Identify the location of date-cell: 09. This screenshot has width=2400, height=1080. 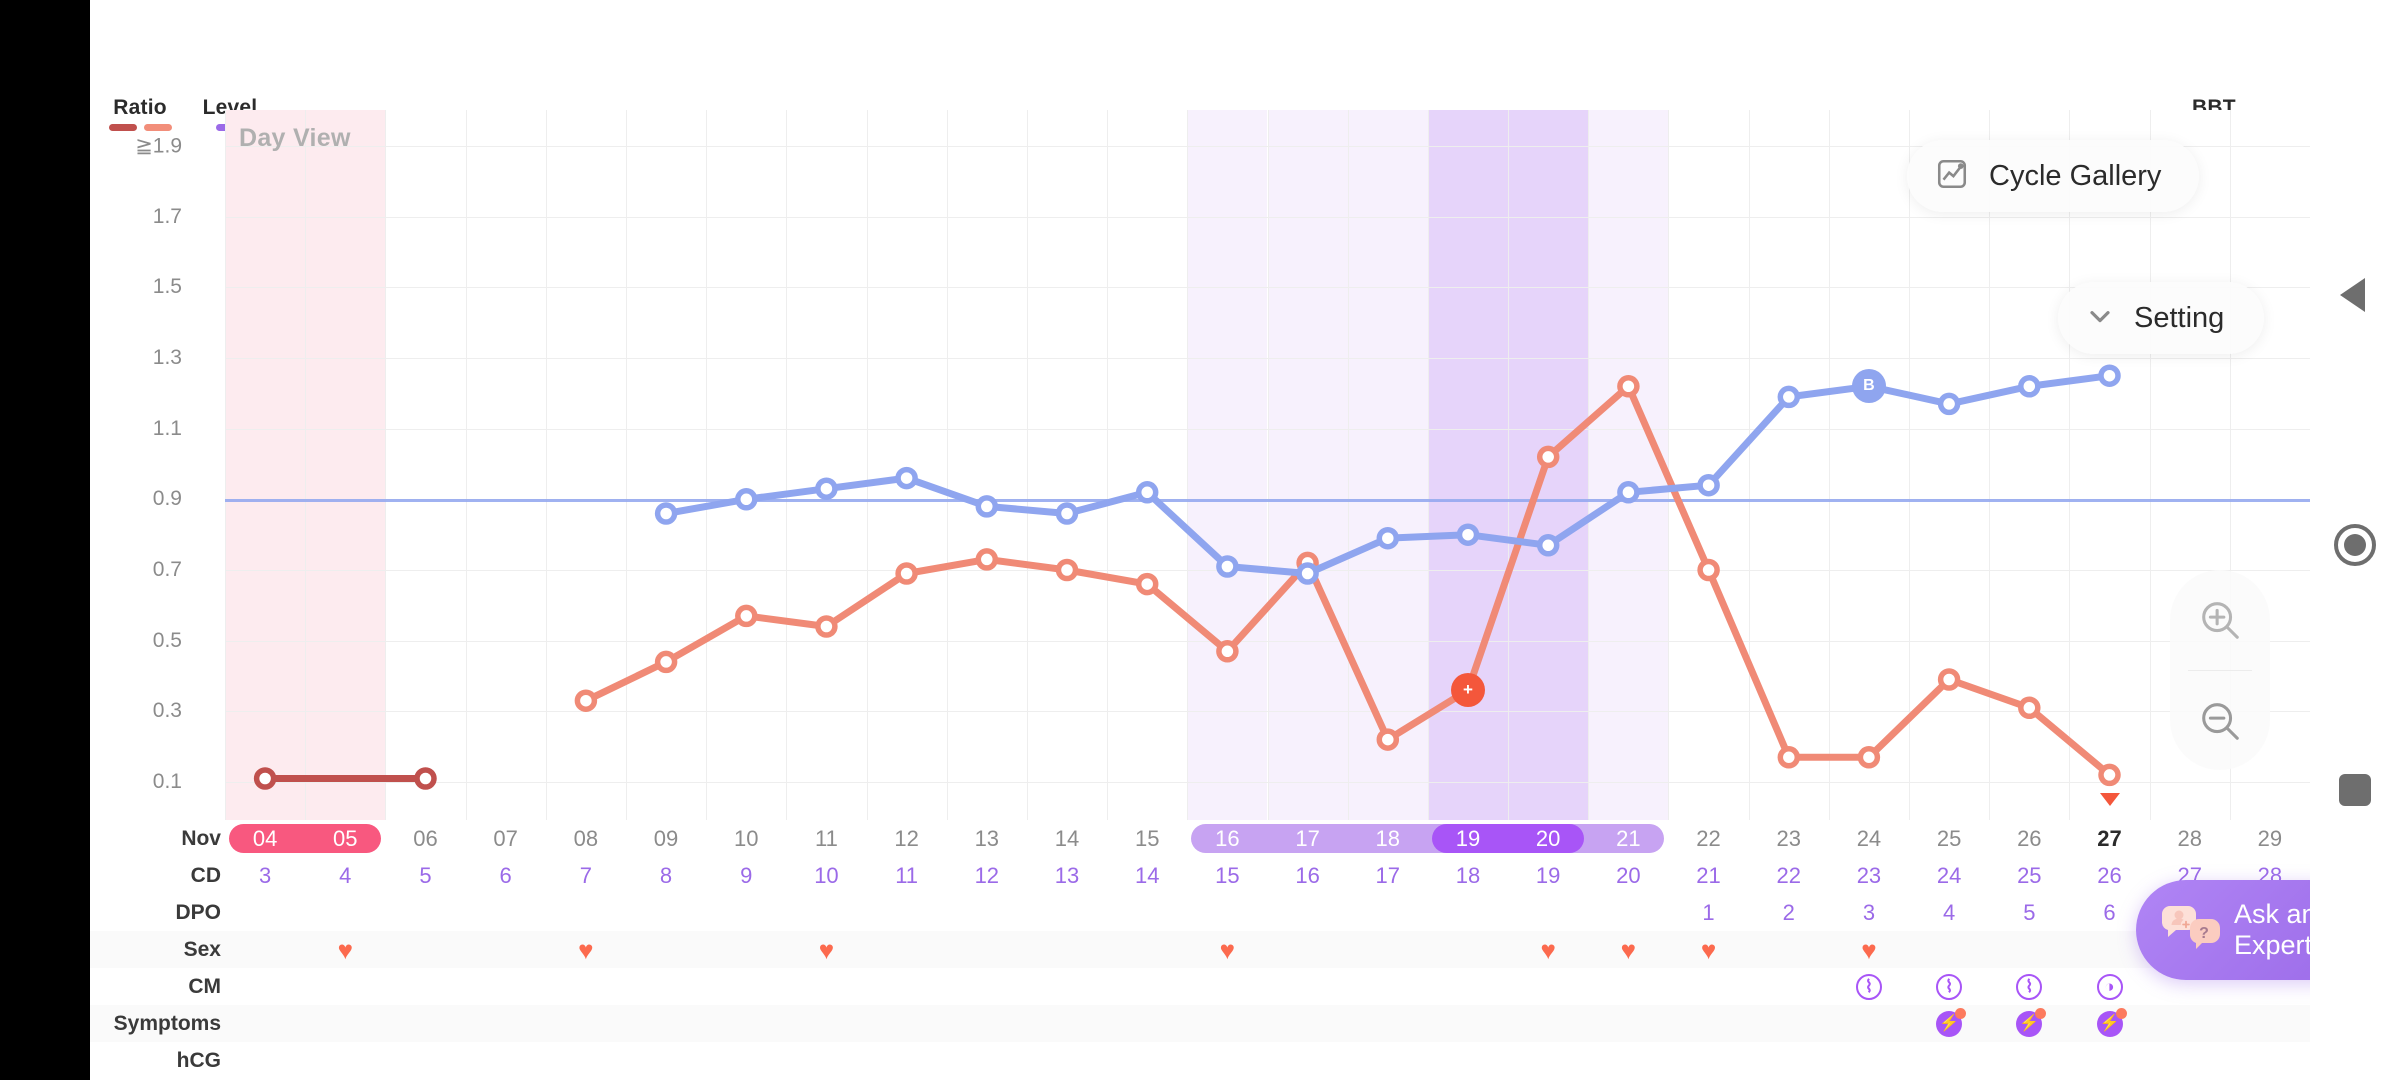
(666, 838).